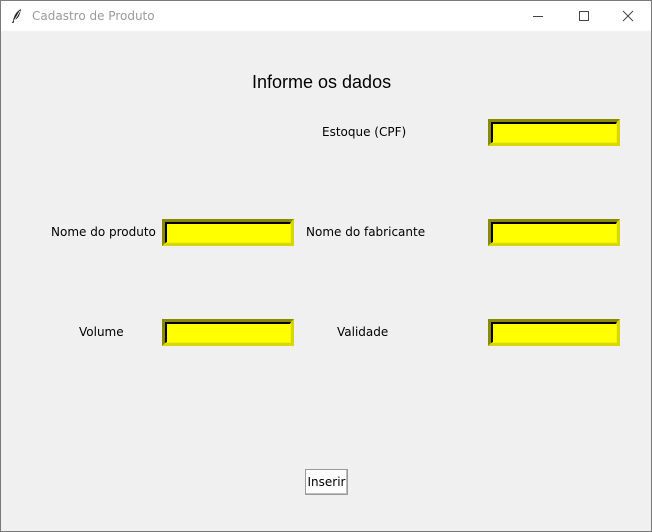 This screenshot has width=652, height=532. I want to click on nome-fabricante-input, so click(553, 232).